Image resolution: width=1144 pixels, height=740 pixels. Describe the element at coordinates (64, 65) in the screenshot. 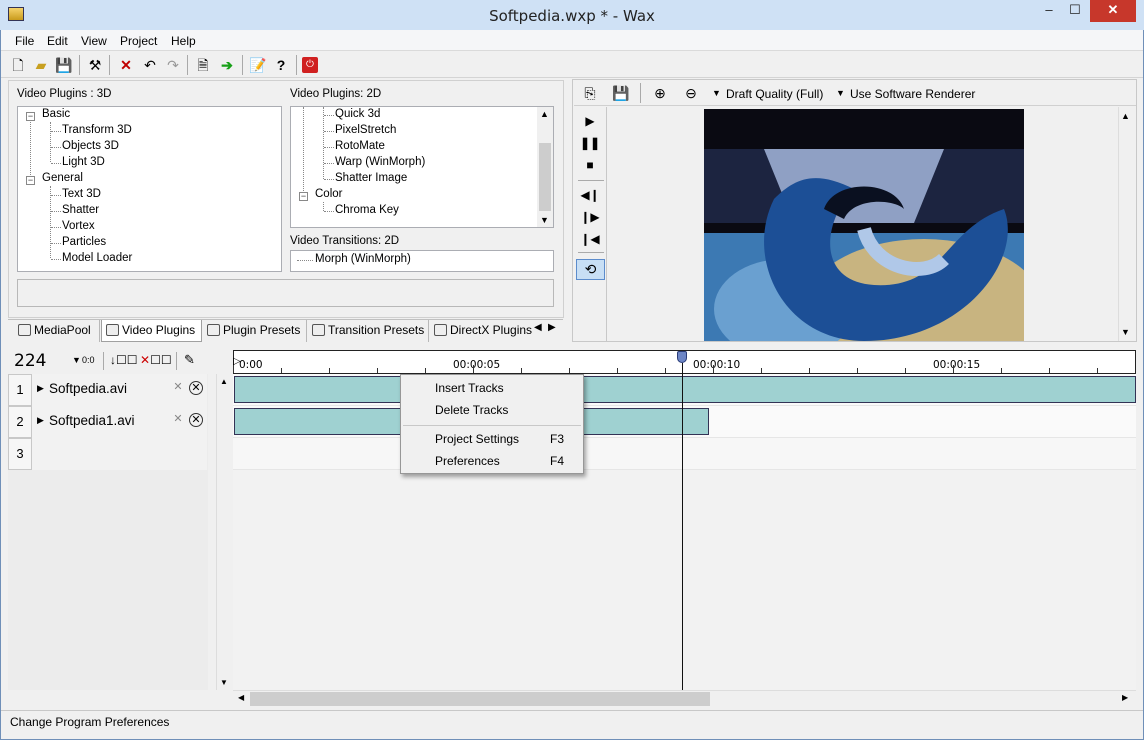

I see `save-icon: 💾` at that location.